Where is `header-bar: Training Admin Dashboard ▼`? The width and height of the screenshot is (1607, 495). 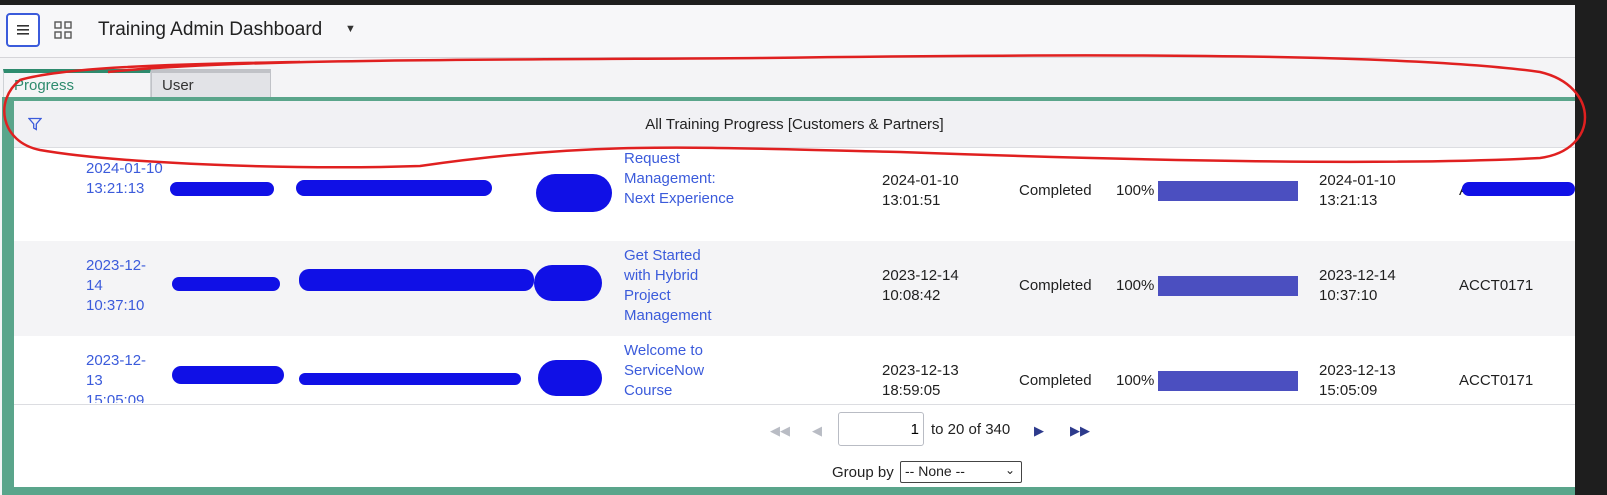 header-bar: Training Admin Dashboard ▼ is located at coordinates (787, 31).